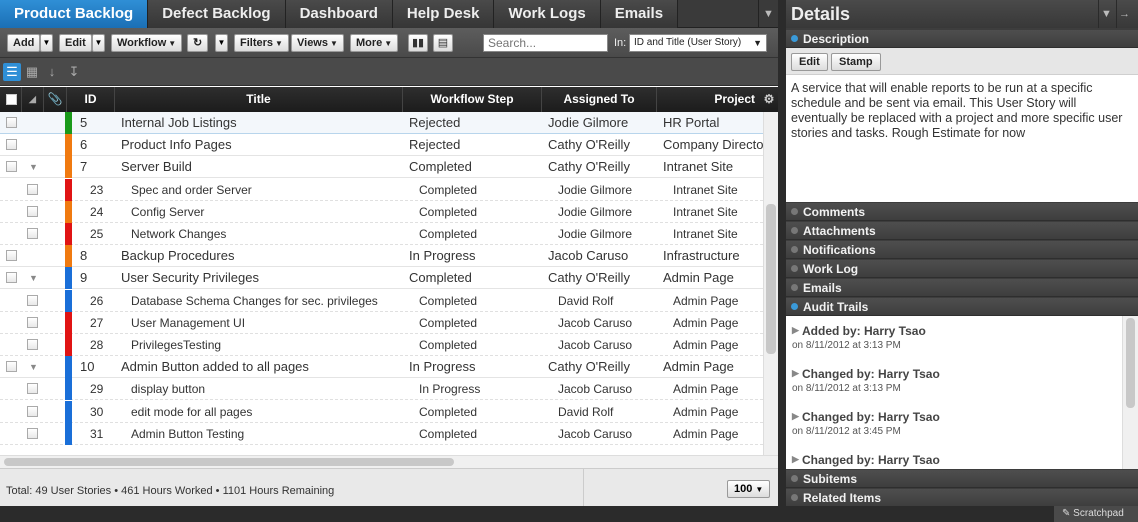 This screenshot has width=1138, height=522. Describe the element at coordinates (261, 43) in the screenshot. I see `filters-button: Filters ▼` at that location.